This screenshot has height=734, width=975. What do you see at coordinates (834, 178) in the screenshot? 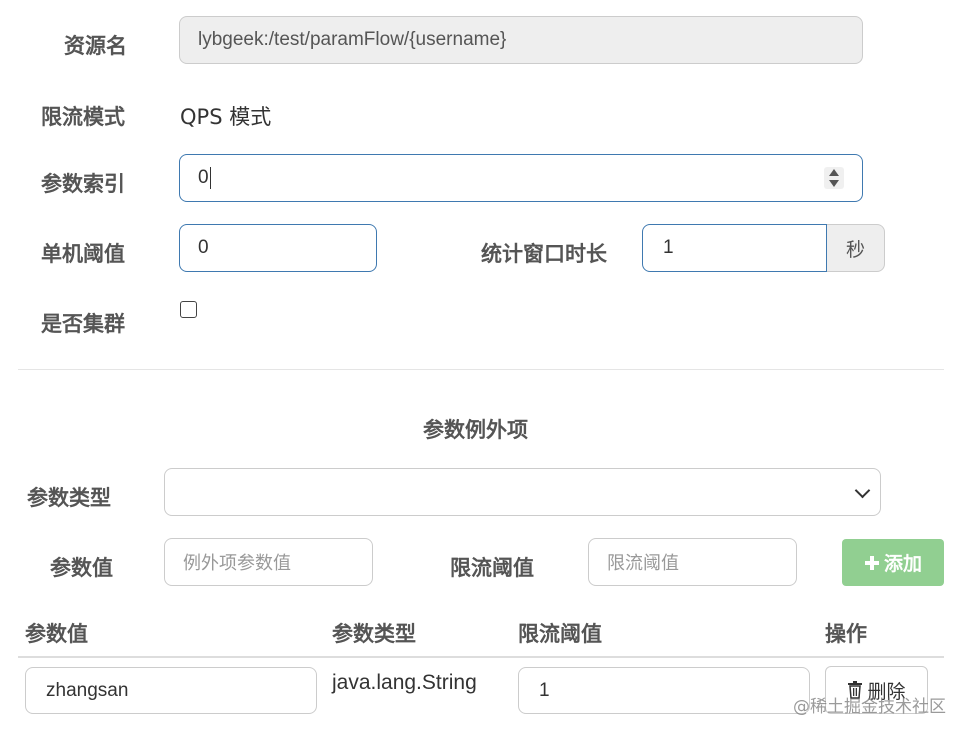
I see `number-spinner` at bounding box center [834, 178].